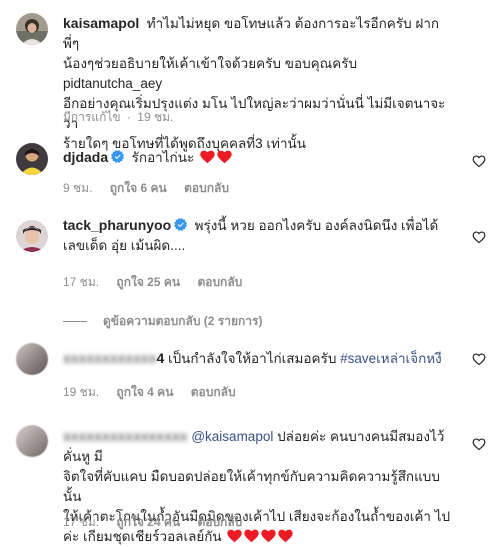  Describe the element at coordinates (109, 358) in the screenshot. I see `comment-username: xxxxxxxxxxxx` at that location.